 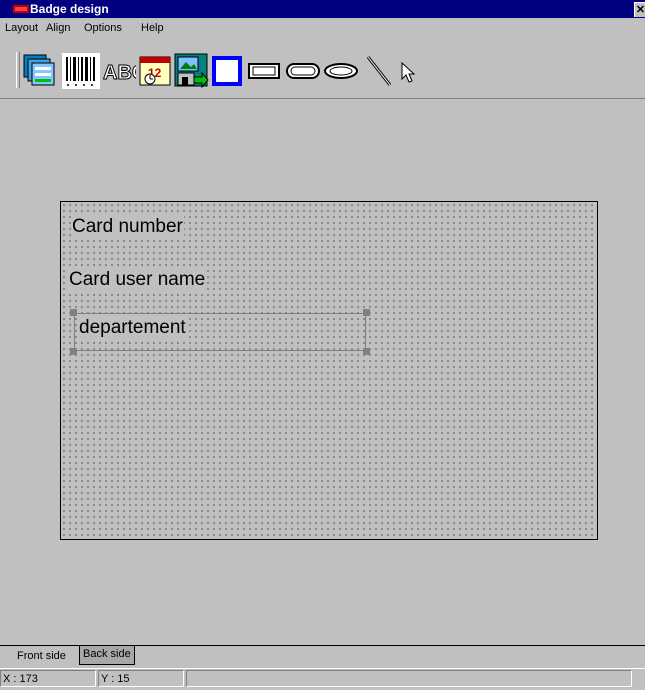 What do you see at coordinates (40, 71) in the screenshot?
I see `layers-icon` at bounding box center [40, 71].